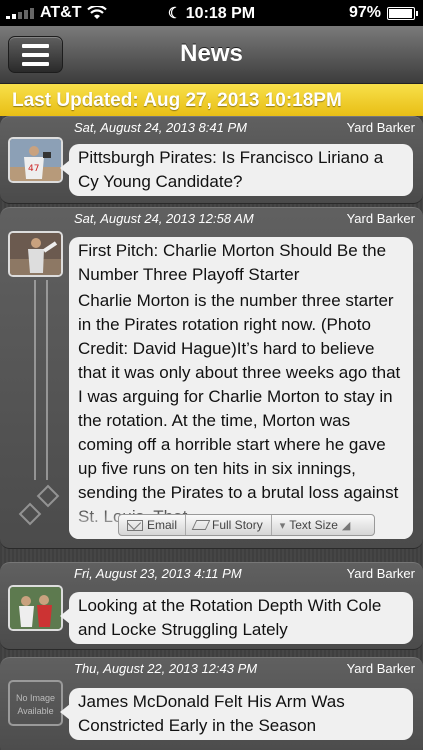  What do you see at coordinates (135, 525) in the screenshot?
I see `envelope-icon` at bounding box center [135, 525].